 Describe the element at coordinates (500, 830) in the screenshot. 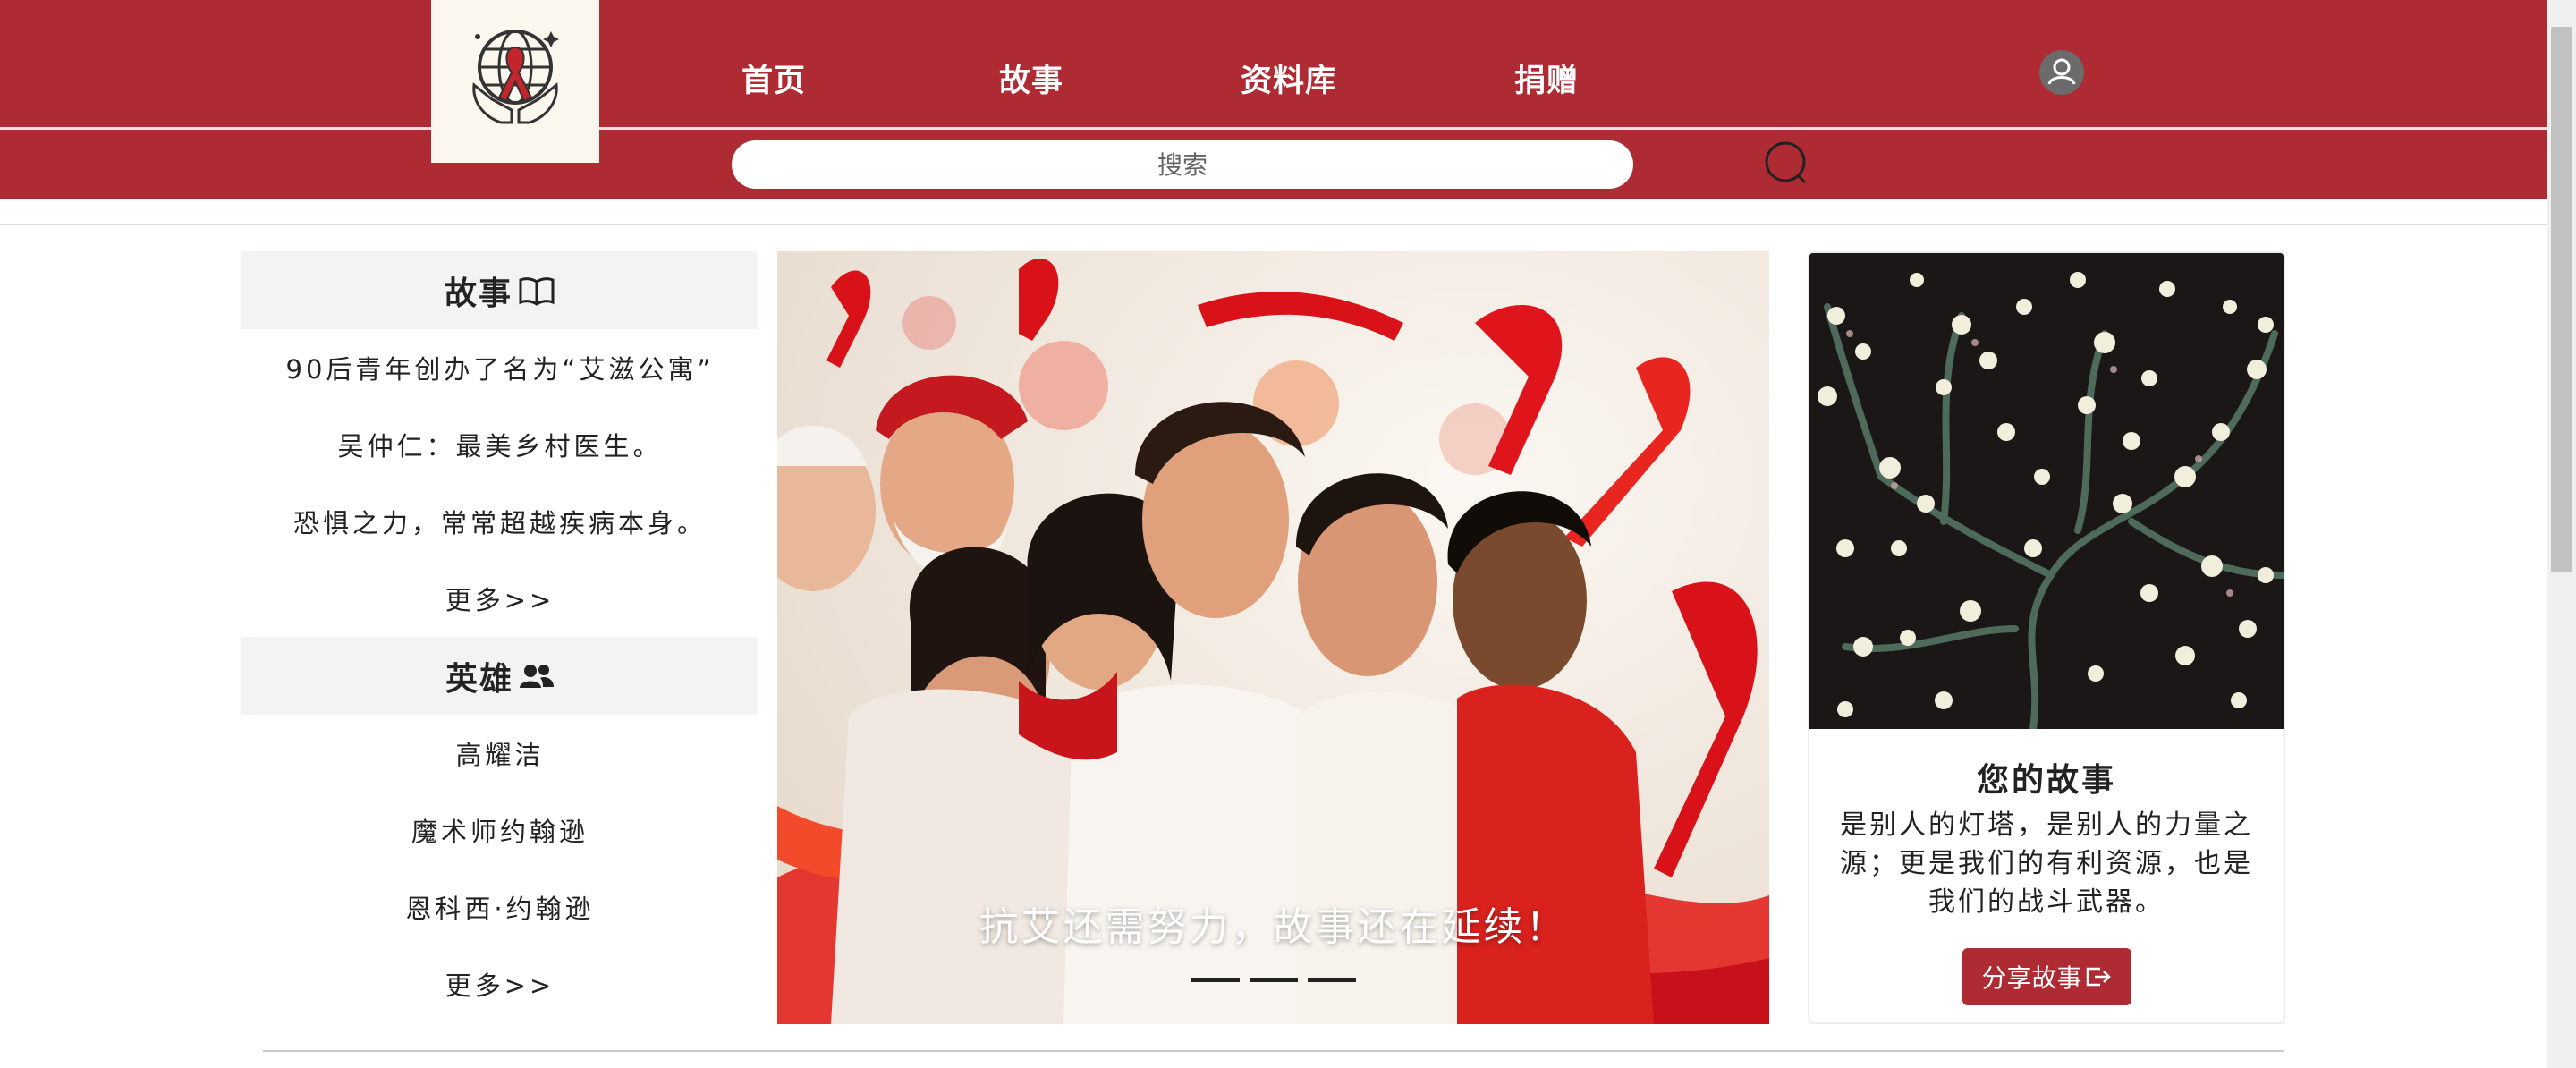

I see `hero-link: 魔术师约翰逊` at that location.